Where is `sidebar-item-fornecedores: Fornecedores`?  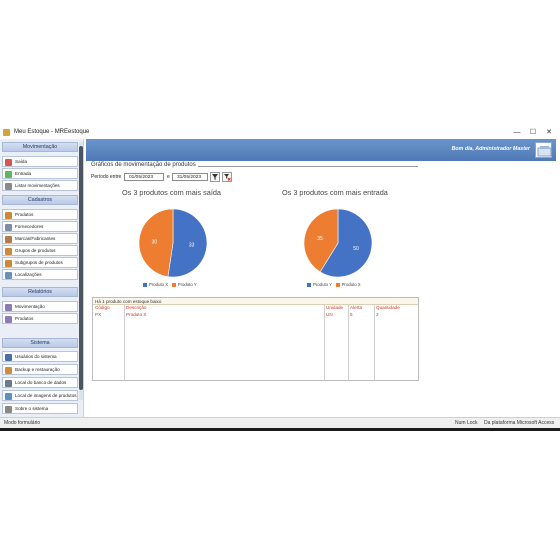 sidebar-item-fornecedores: Fornecedores is located at coordinates (40, 226).